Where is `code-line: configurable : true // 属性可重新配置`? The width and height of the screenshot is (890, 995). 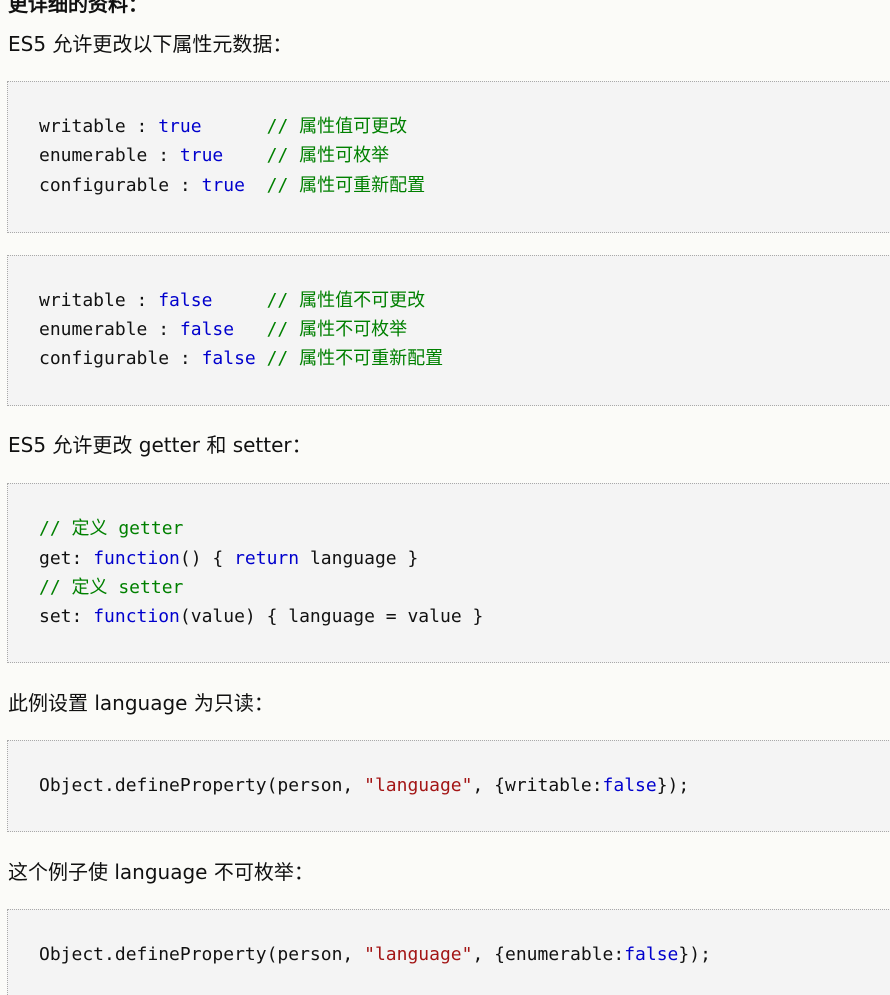
code-line: configurable : true // 属性可重新配置 is located at coordinates (232, 185).